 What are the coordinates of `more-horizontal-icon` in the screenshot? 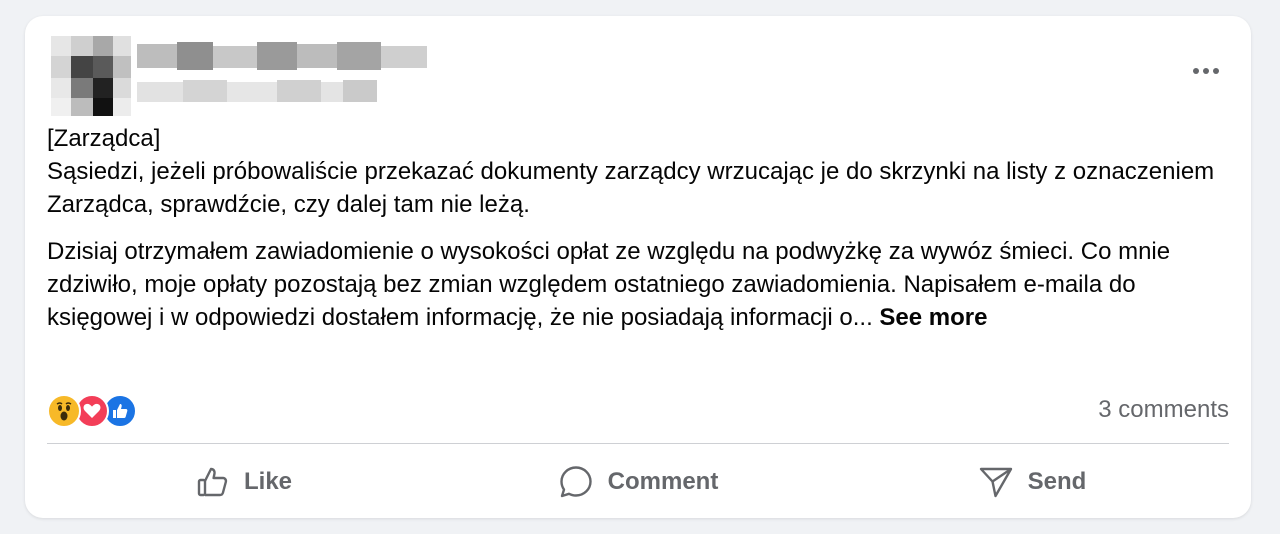 It's located at (1196, 71).